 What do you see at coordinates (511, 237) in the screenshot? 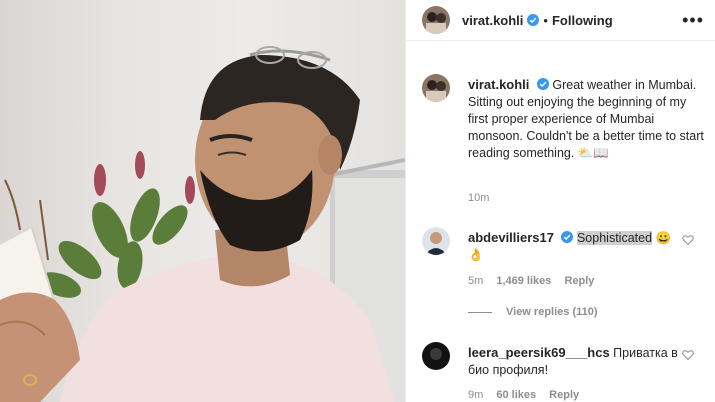
I see `comment-username: abdevilliers17` at bounding box center [511, 237].